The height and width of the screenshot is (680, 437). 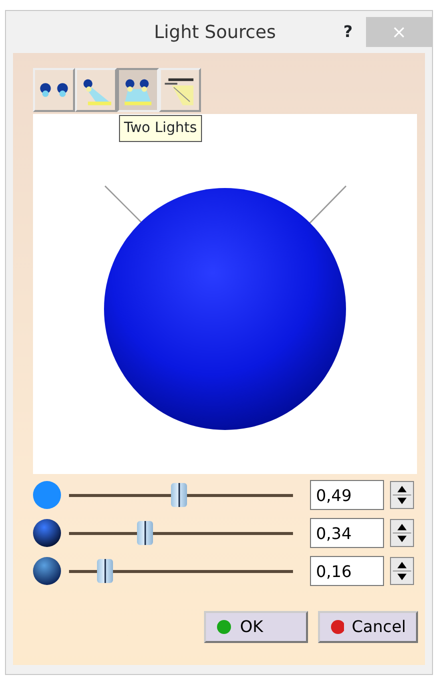 What do you see at coordinates (215, 32) in the screenshot?
I see `window-title: Light Sources` at bounding box center [215, 32].